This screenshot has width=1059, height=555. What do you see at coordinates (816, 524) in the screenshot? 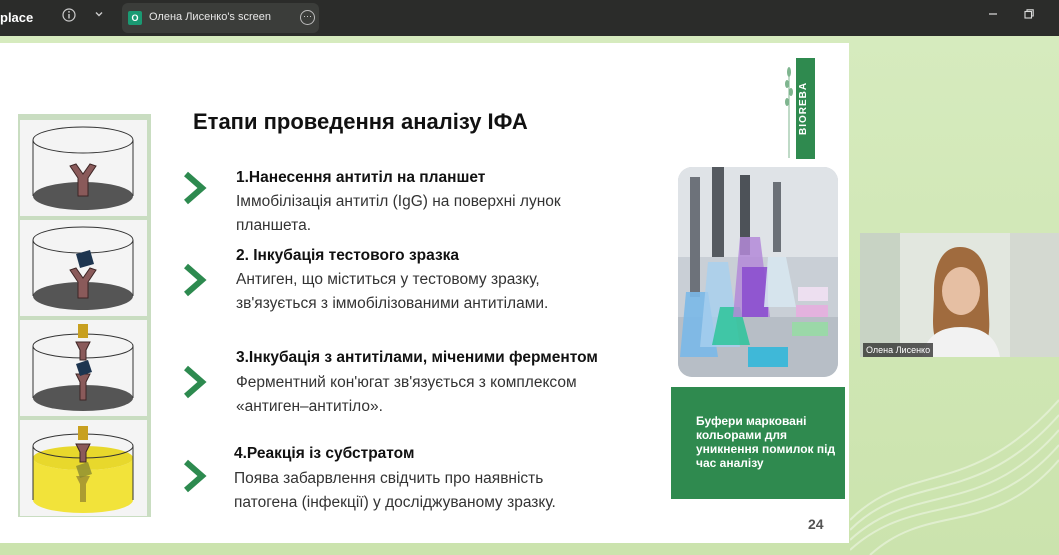
I see `slide-page-number: 24` at bounding box center [816, 524].